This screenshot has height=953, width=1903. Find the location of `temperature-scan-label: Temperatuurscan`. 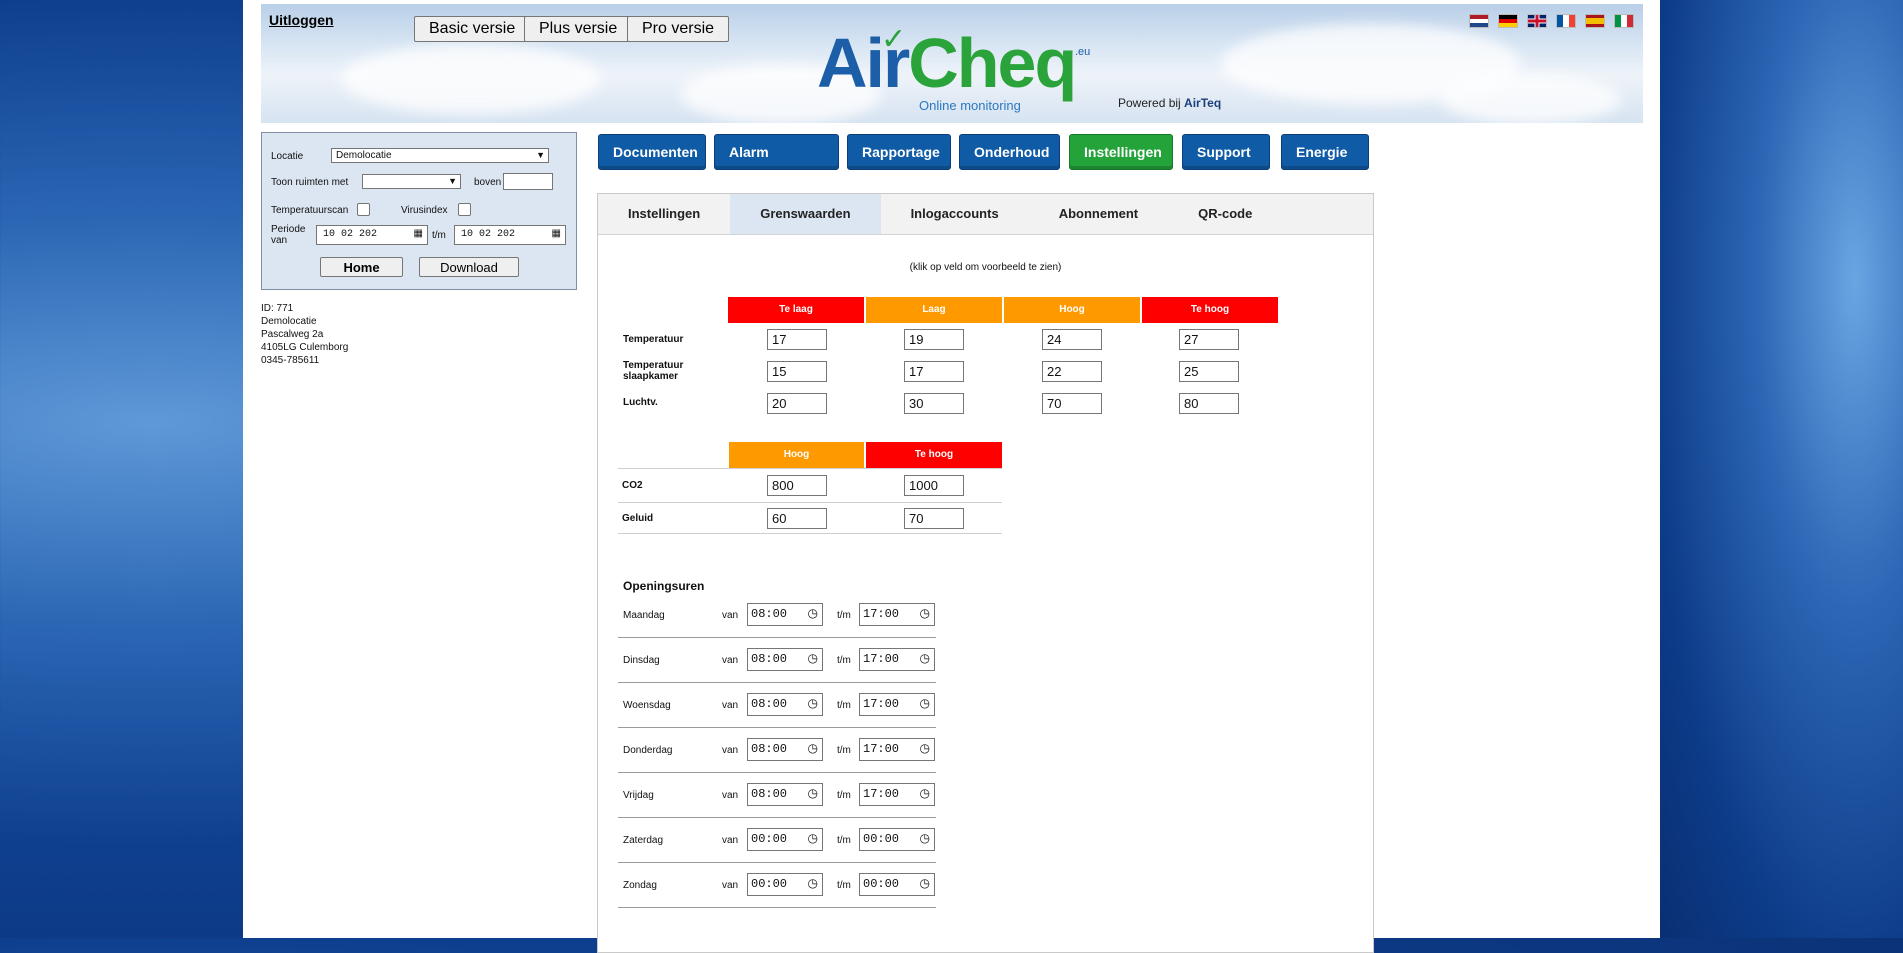

temperature-scan-label: Temperatuurscan is located at coordinates (310, 210).